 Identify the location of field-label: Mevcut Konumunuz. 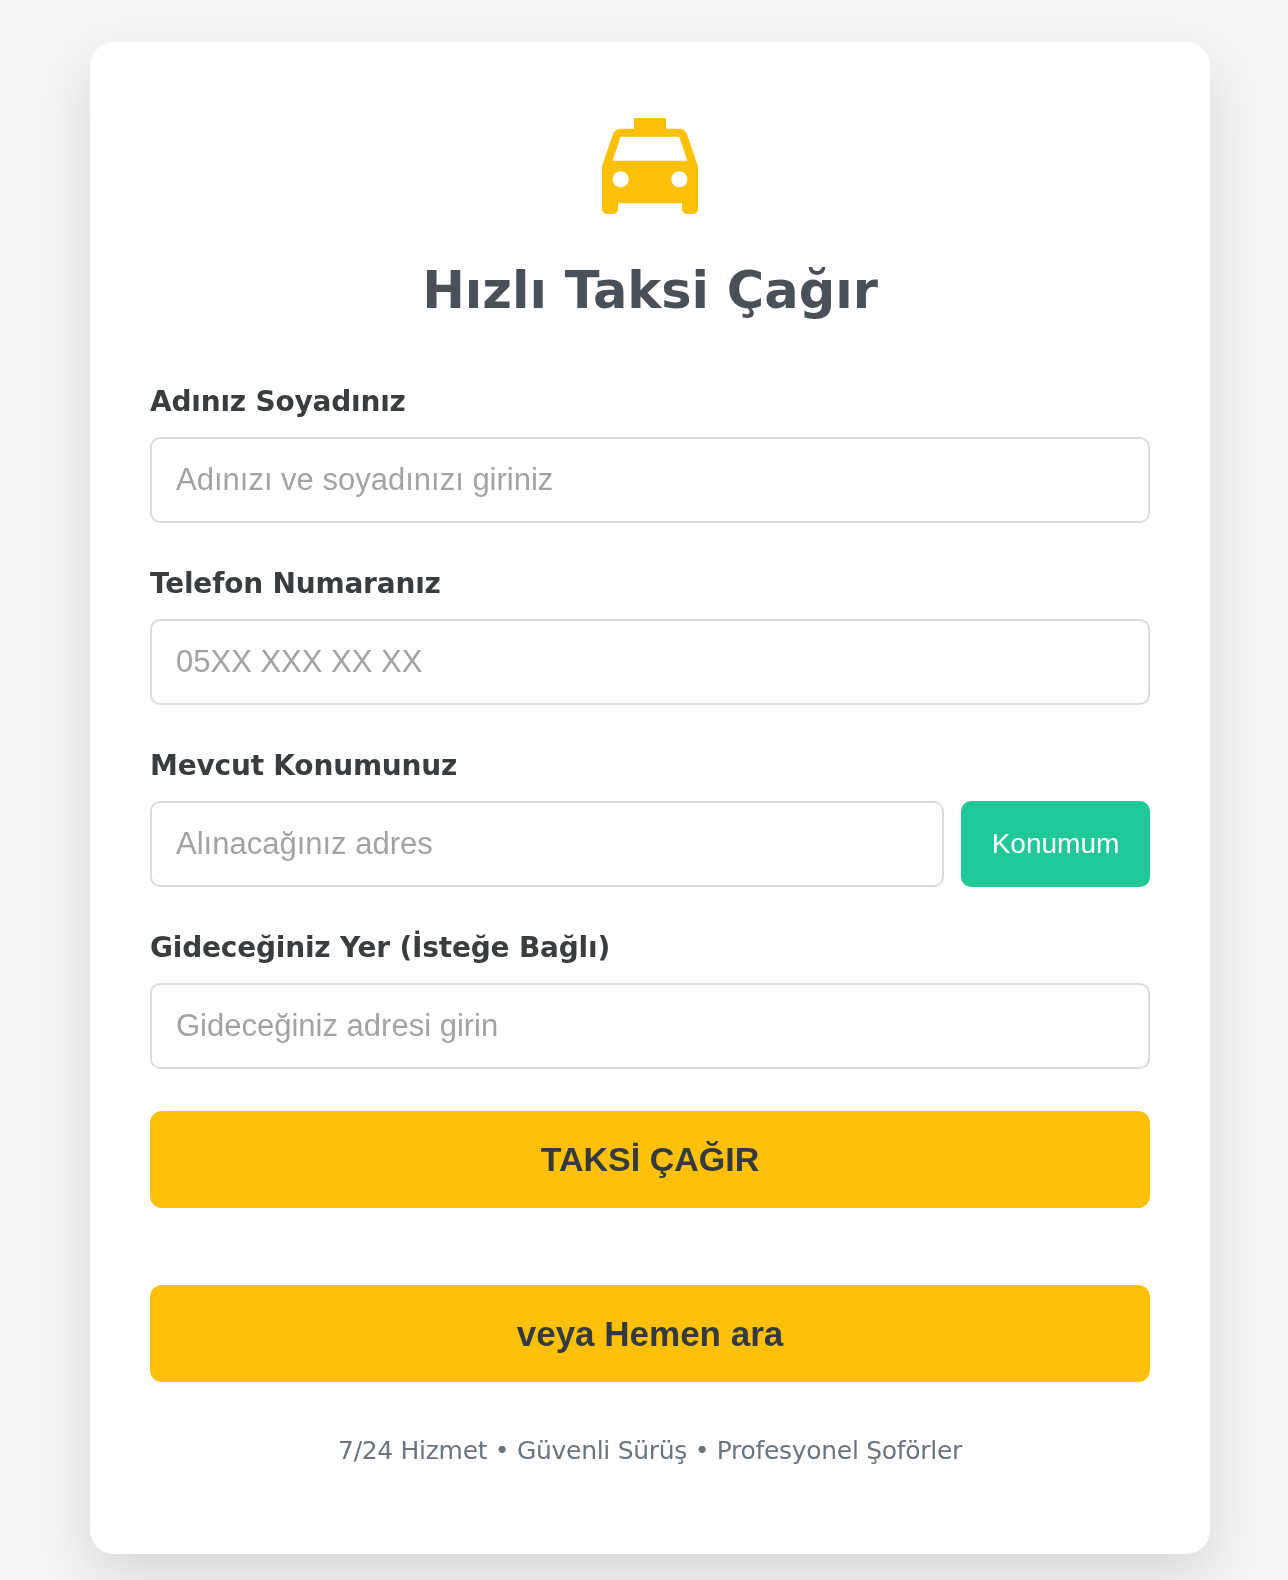
(304, 766).